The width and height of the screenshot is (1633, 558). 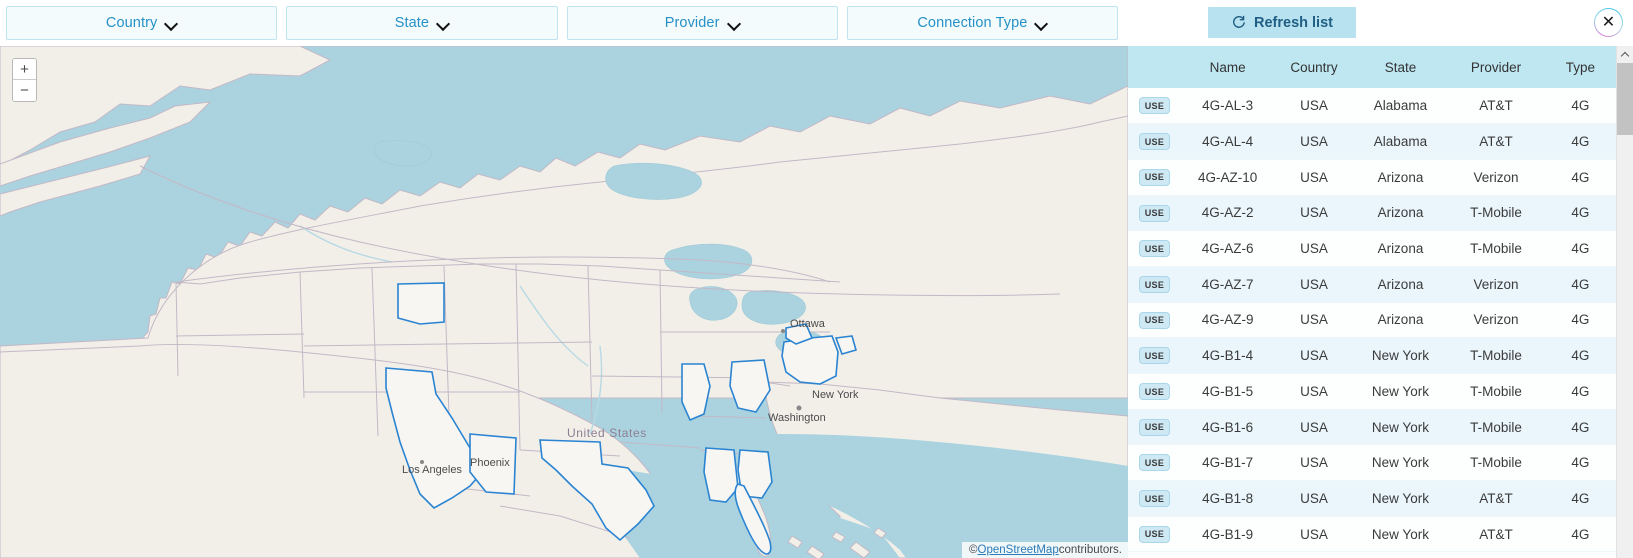 I want to click on filter-connection-type: Connection Type, so click(x=982, y=23).